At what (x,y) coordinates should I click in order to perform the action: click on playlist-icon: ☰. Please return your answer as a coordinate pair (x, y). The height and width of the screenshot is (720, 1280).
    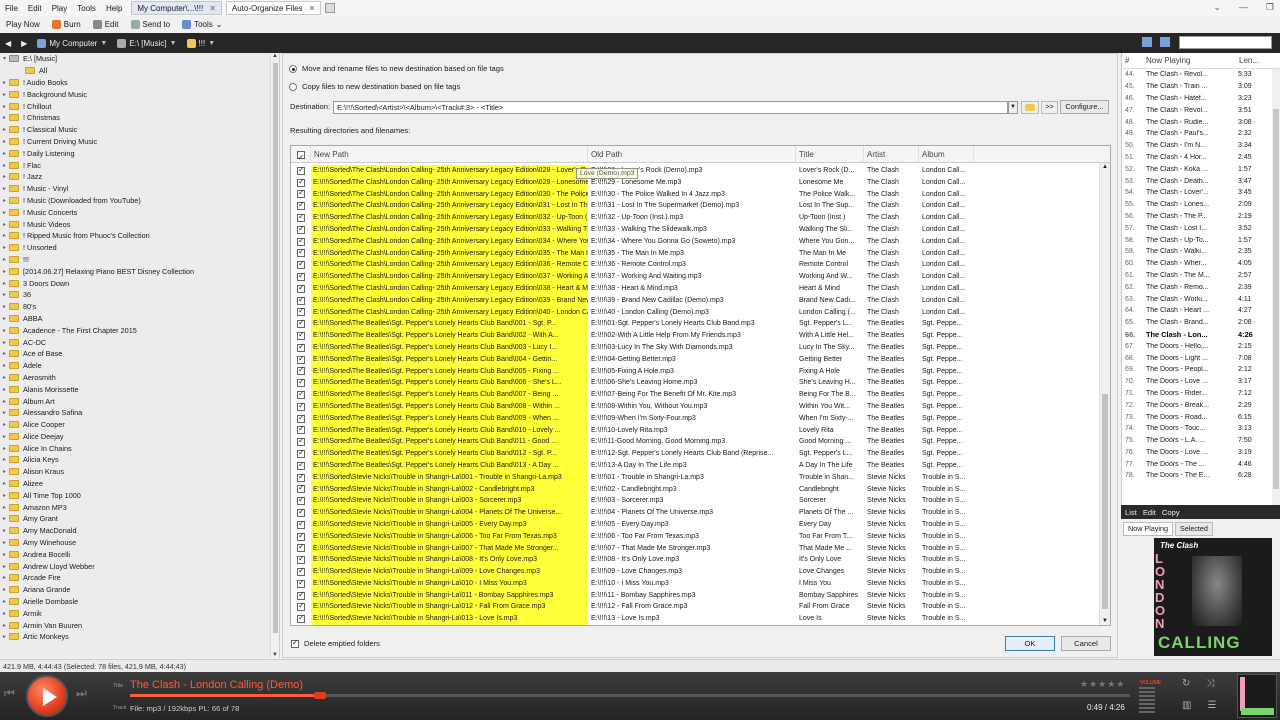
    Looking at the image, I should click on (1211, 705).